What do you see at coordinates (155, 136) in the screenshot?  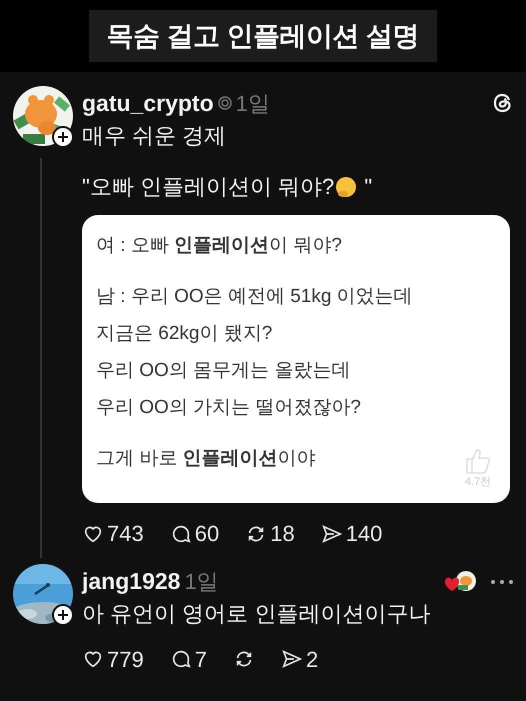 I see `post-text: 매우 쉬운 경제` at bounding box center [155, 136].